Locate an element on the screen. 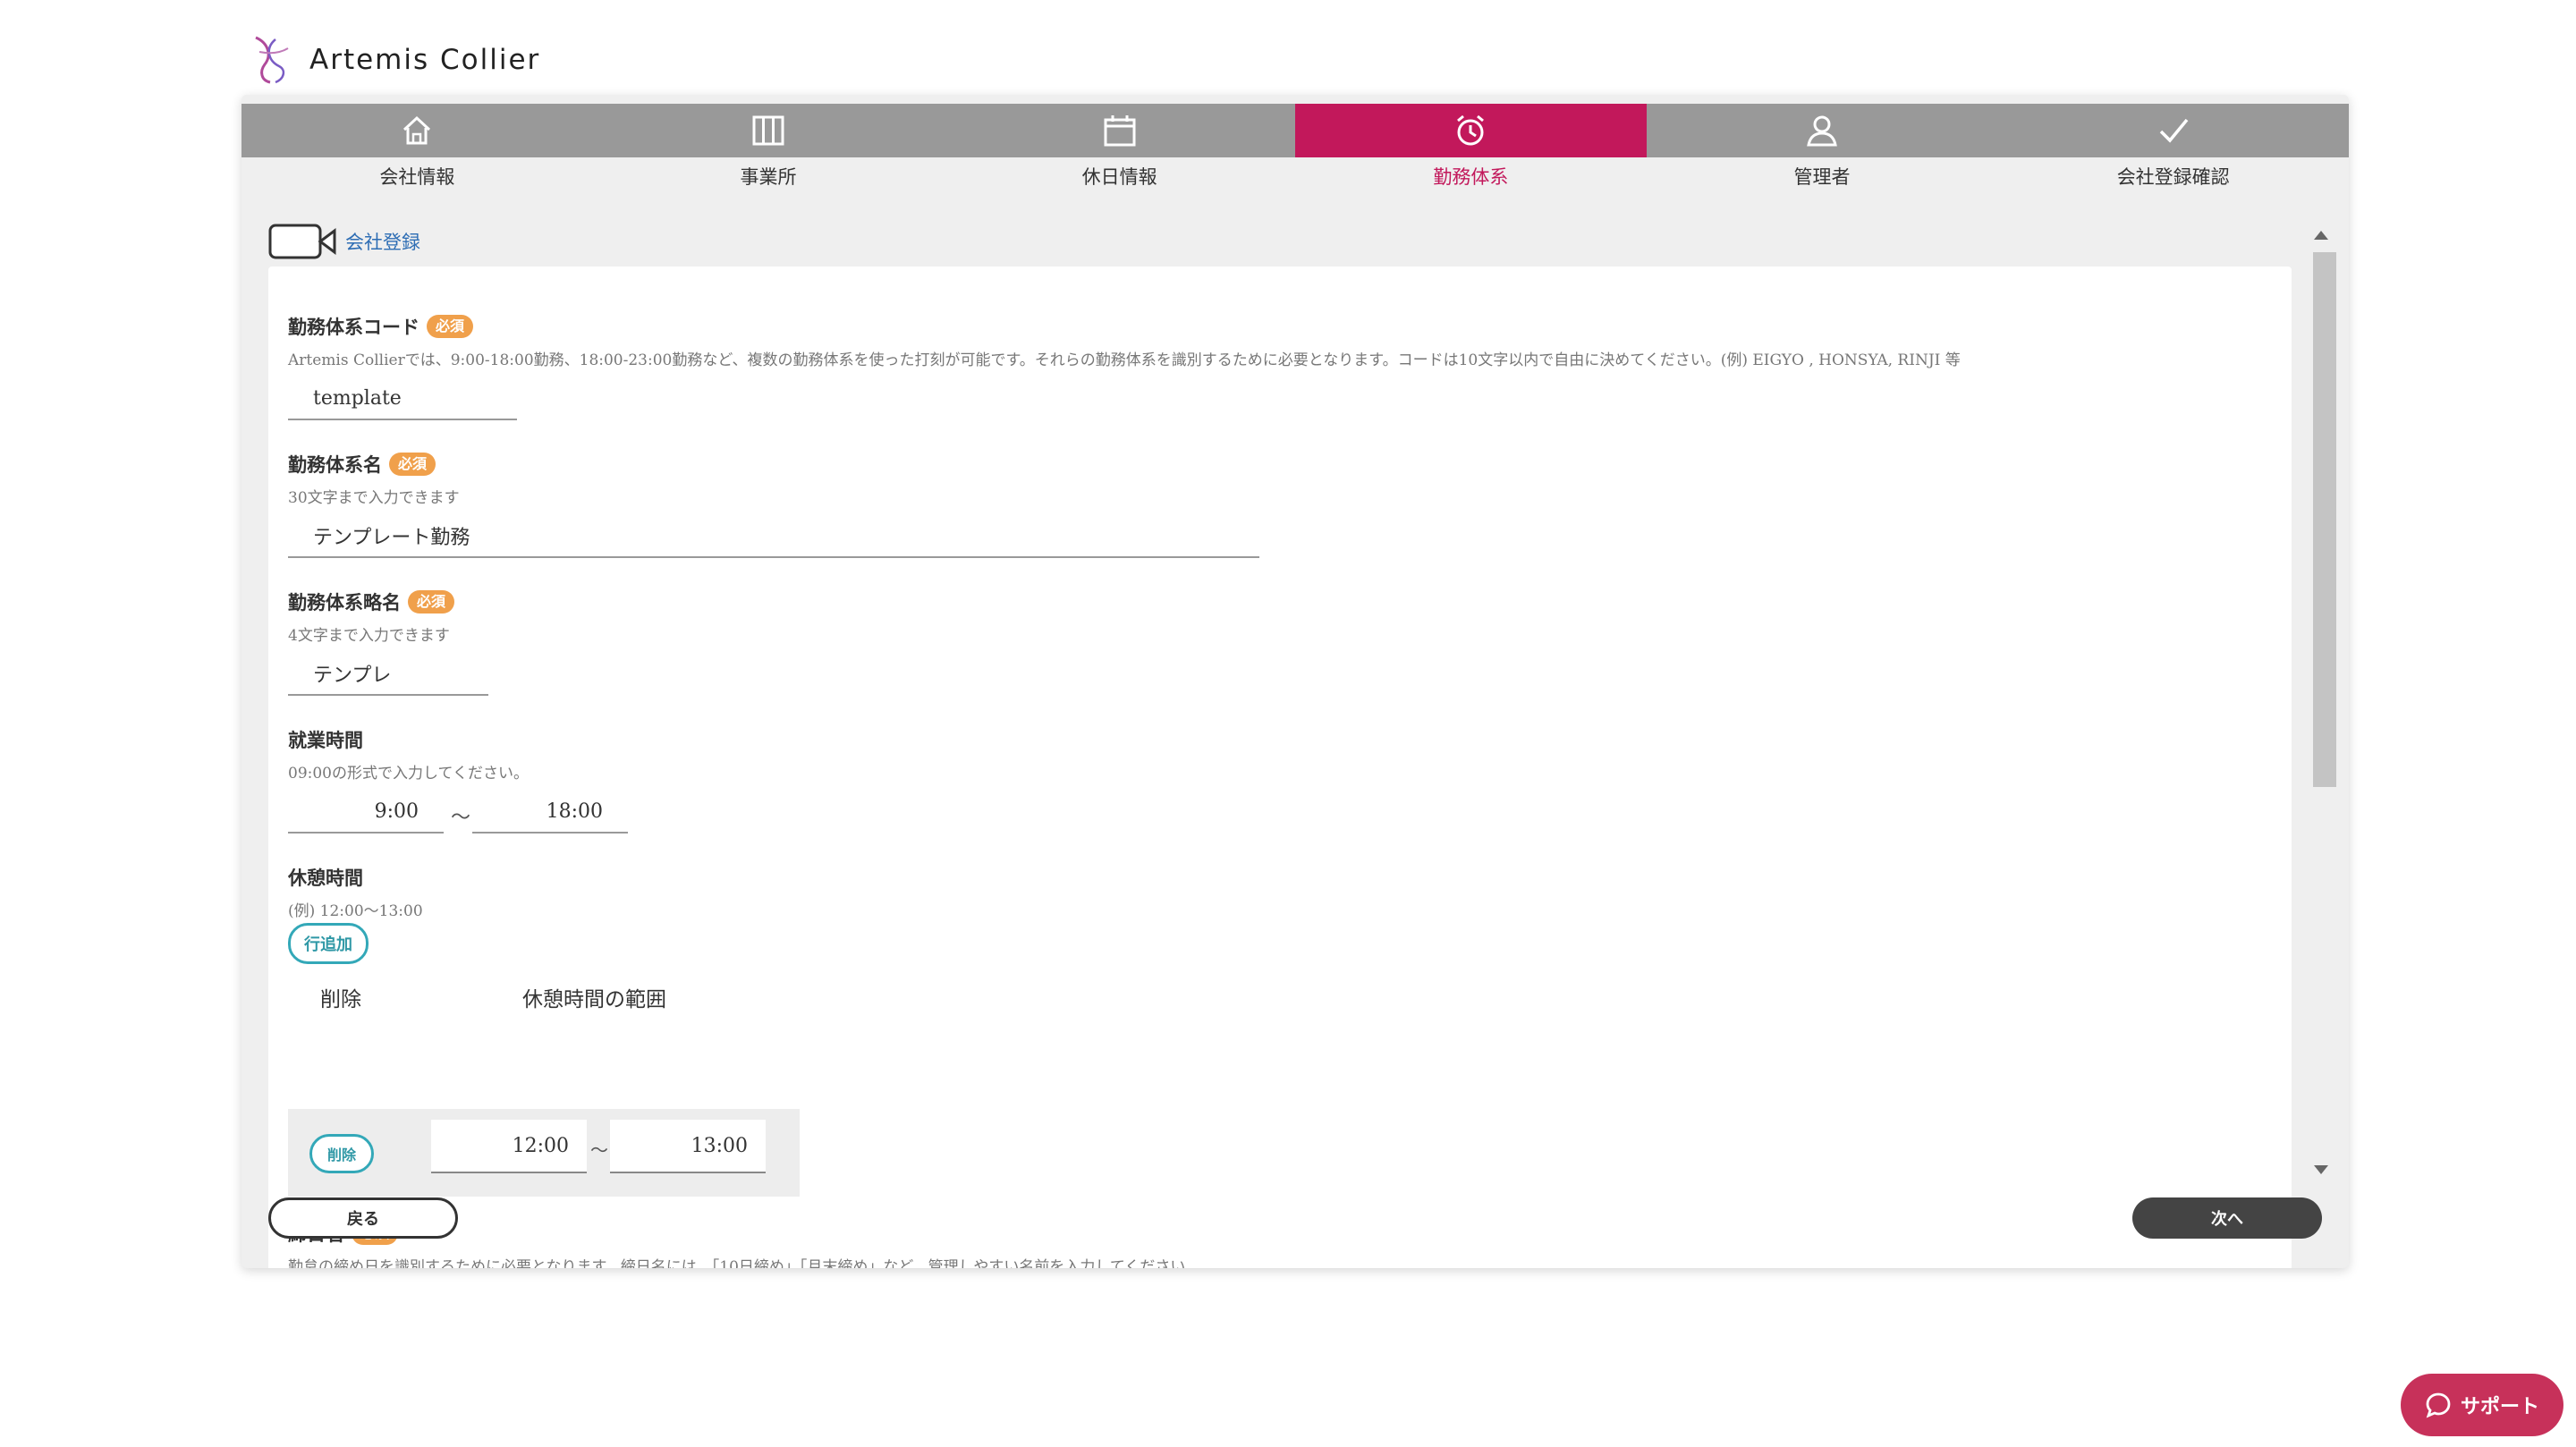 The height and width of the screenshot is (1447, 2576). support-button: サポート is located at coordinates (2482, 1405).